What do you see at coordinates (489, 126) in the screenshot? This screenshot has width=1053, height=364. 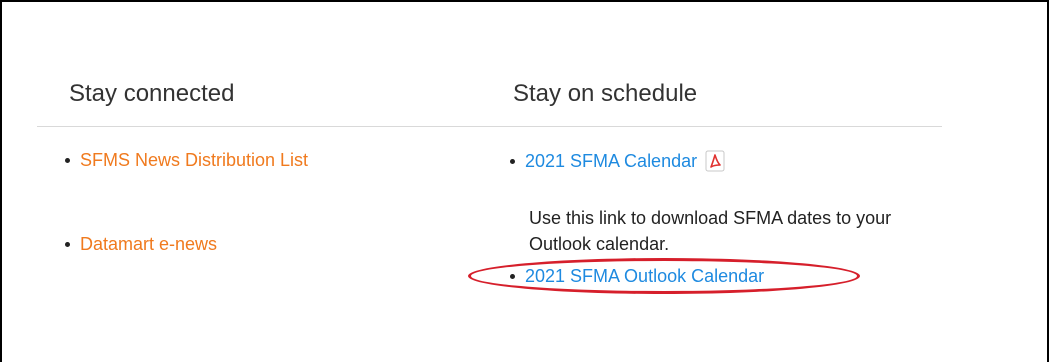 I see `section-divider` at bounding box center [489, 126].